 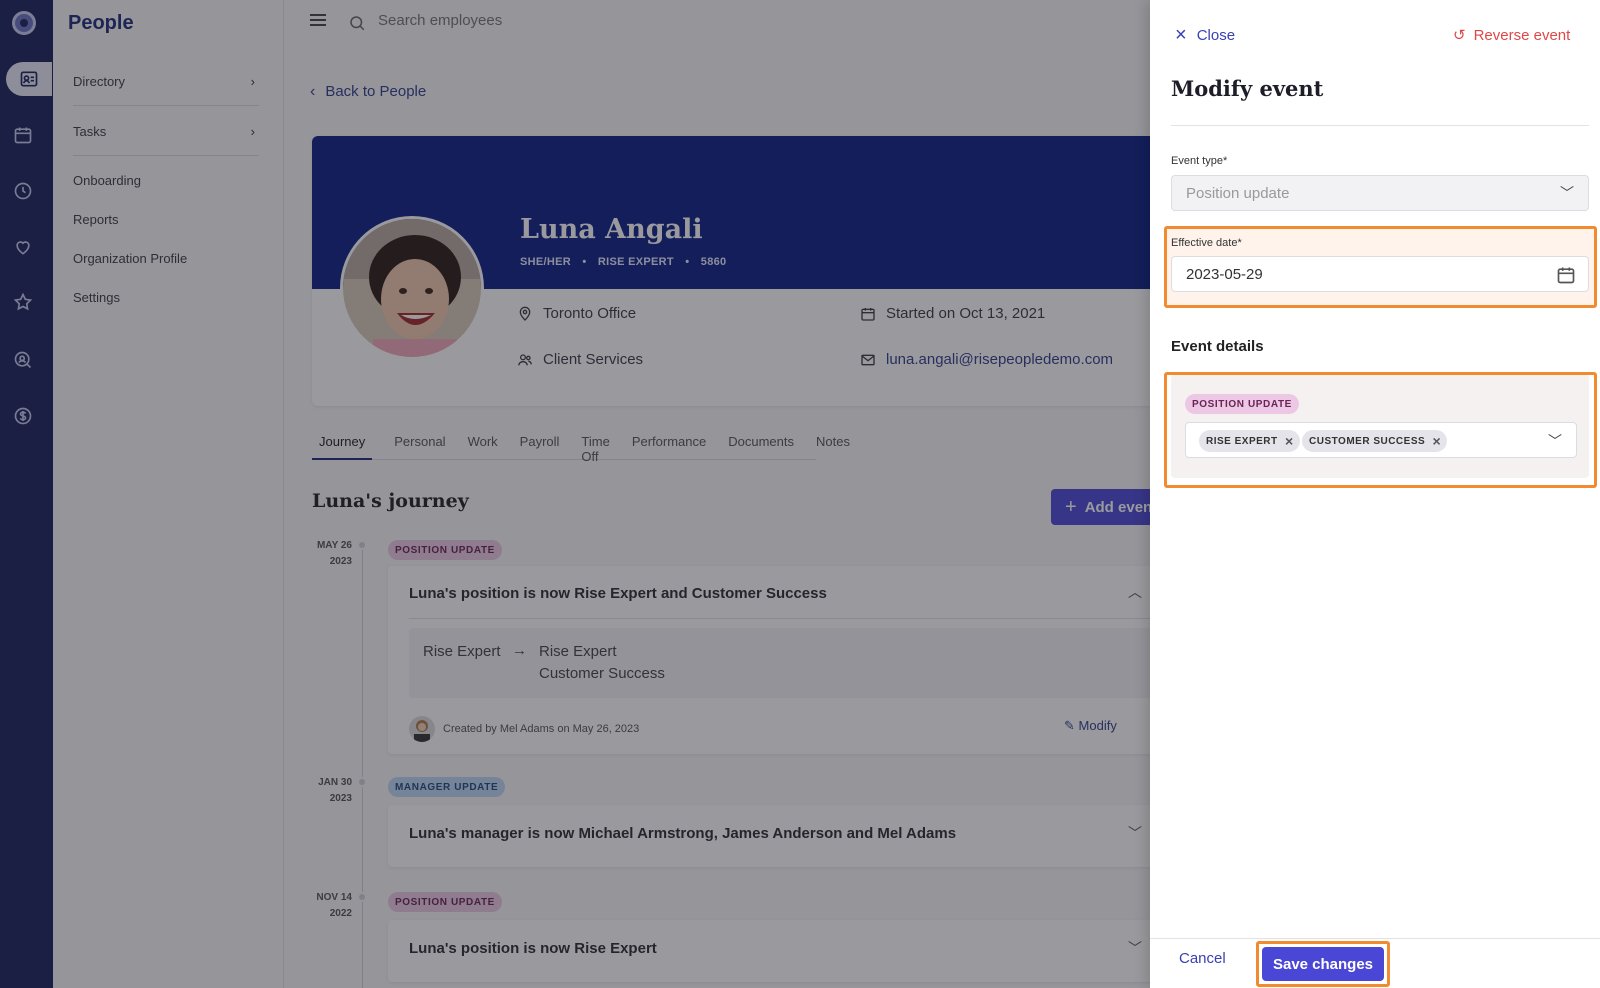 What do you see at coordinates (1522, 35) in the screenshot?
I see `reverse-label: Reverse event` at bounding box center [1522, 35].